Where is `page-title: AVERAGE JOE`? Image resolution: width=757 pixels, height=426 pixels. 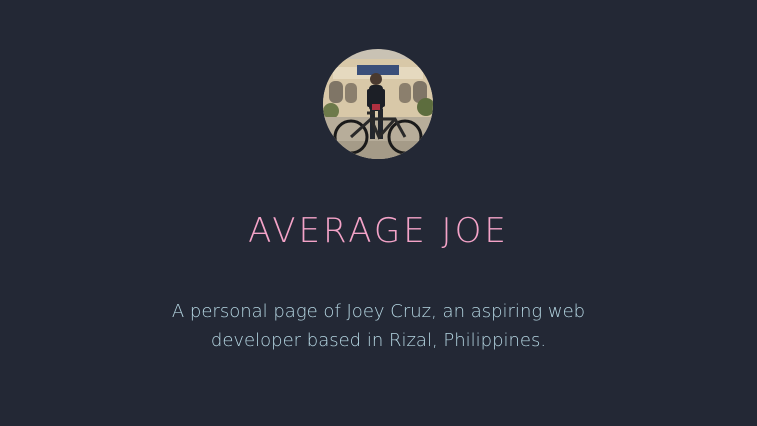 page-title: AVERAGE JOE is located at coordinates (378, 231).